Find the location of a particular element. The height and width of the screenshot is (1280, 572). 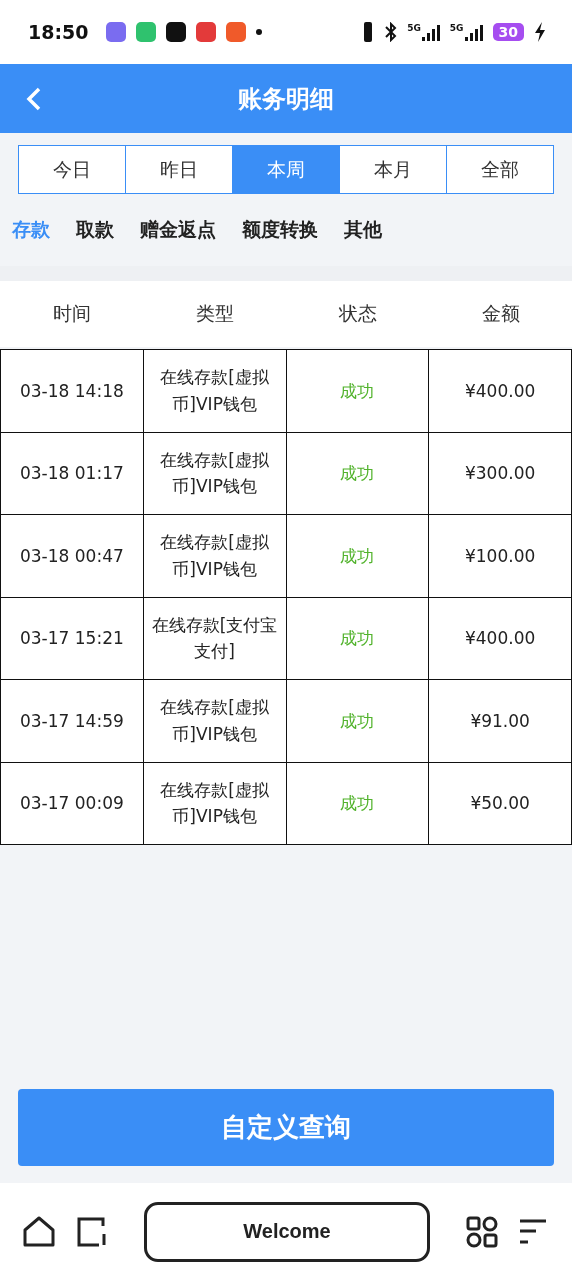

more-notifications-icon is located at coordinates (259, 32).